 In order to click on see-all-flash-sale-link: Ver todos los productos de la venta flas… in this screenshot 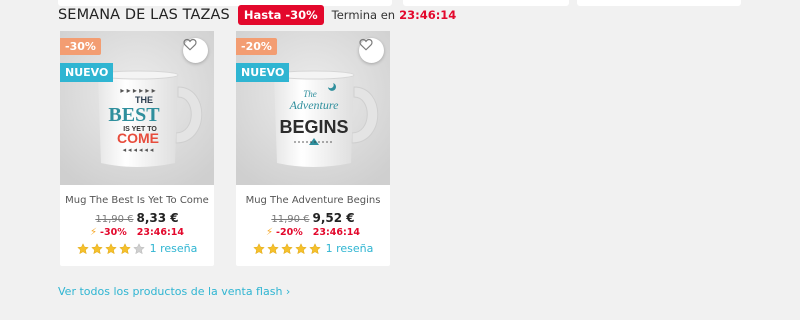, I will do `click(174, 291)`.